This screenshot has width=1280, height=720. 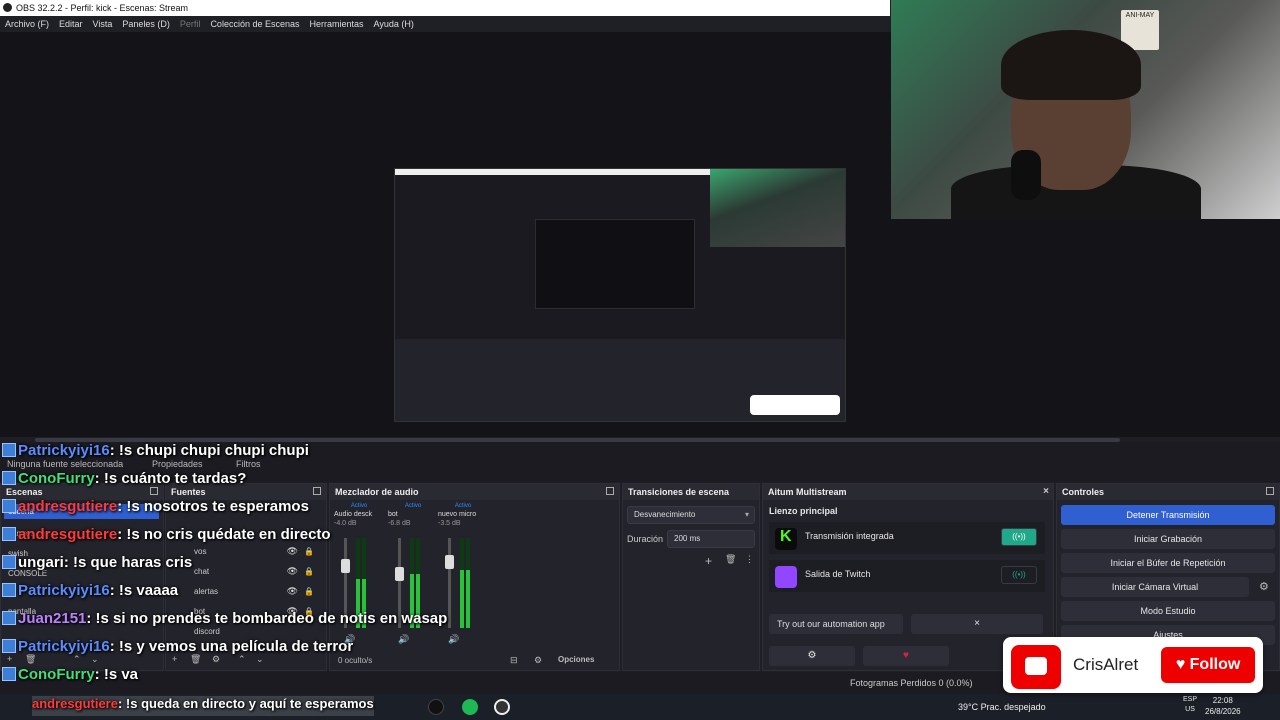 What do you see at coordinates (81, 511) in the screenshot?
I see `scene-item: escena` at bounding box center [81, 511].